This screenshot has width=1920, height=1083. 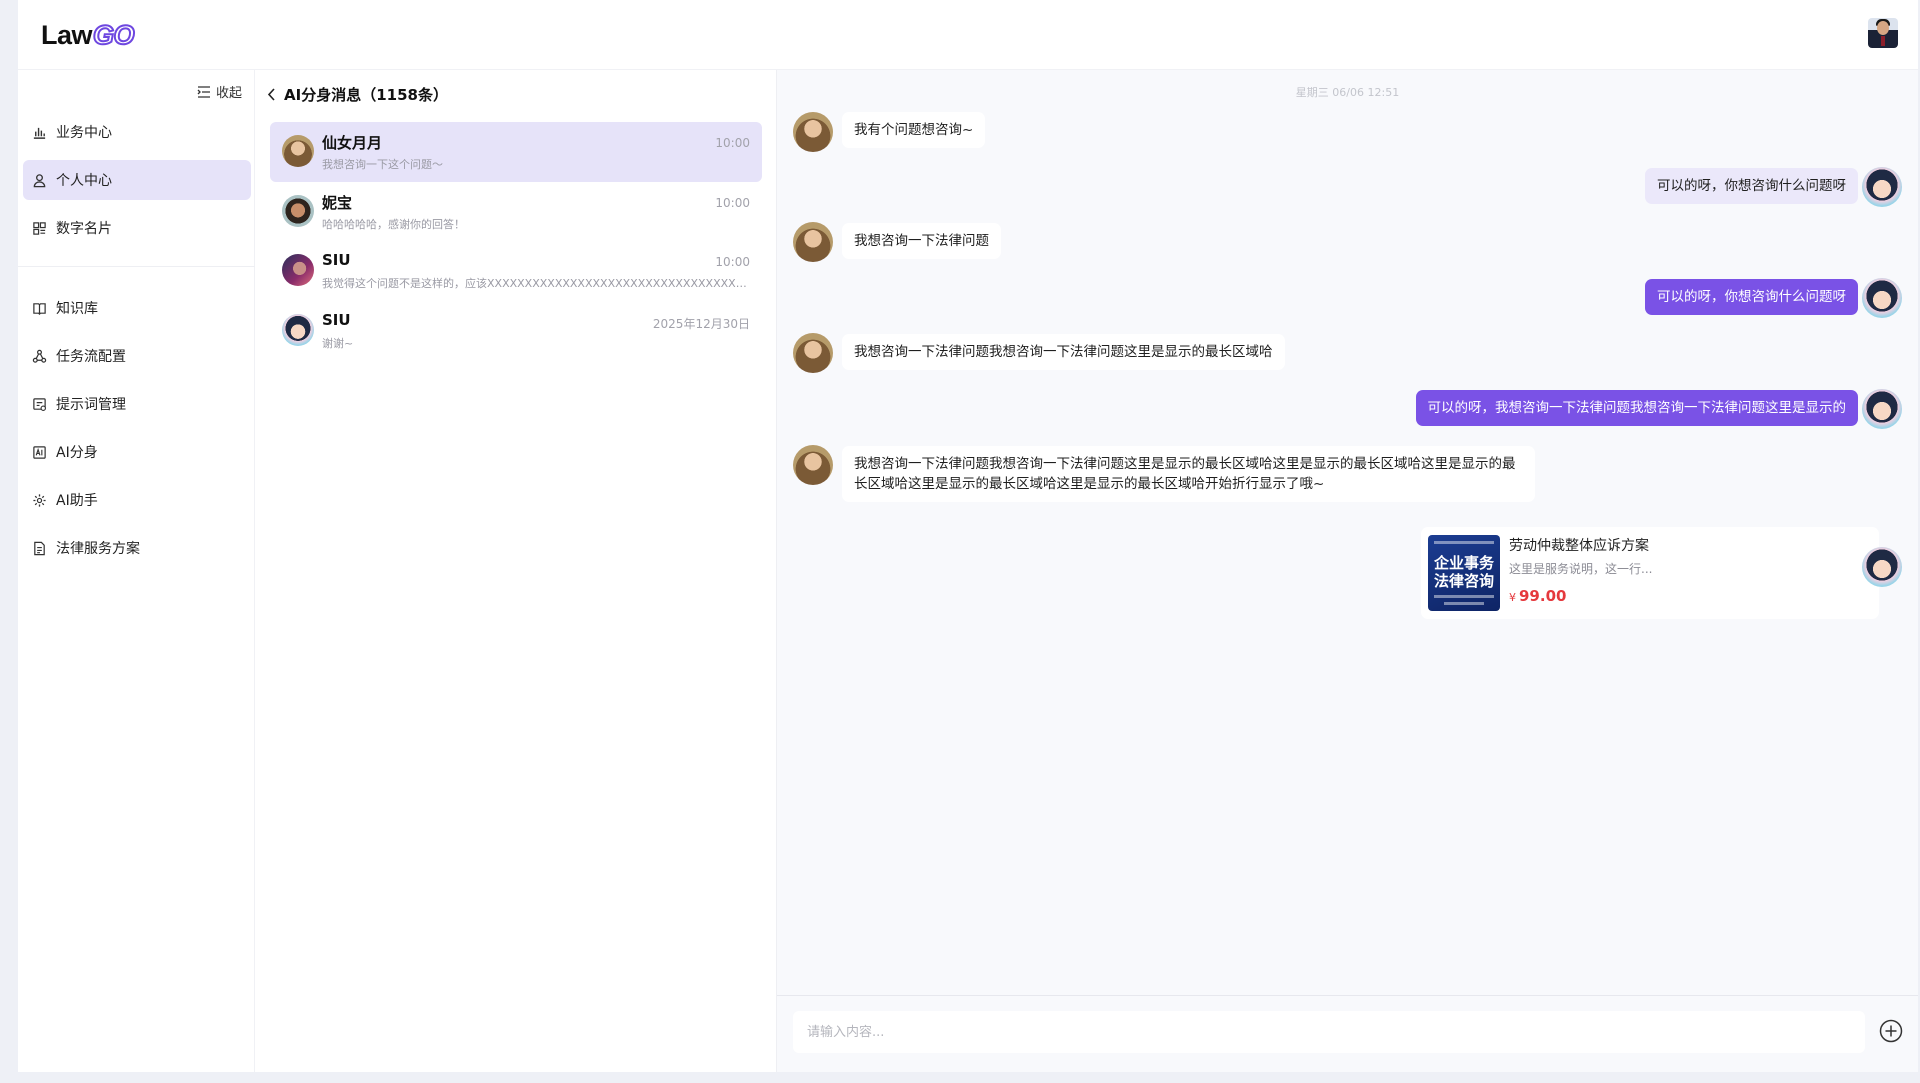 I want to click on sidebar-item-prompt-management: 提示词管理, so click(x=137, y=404).